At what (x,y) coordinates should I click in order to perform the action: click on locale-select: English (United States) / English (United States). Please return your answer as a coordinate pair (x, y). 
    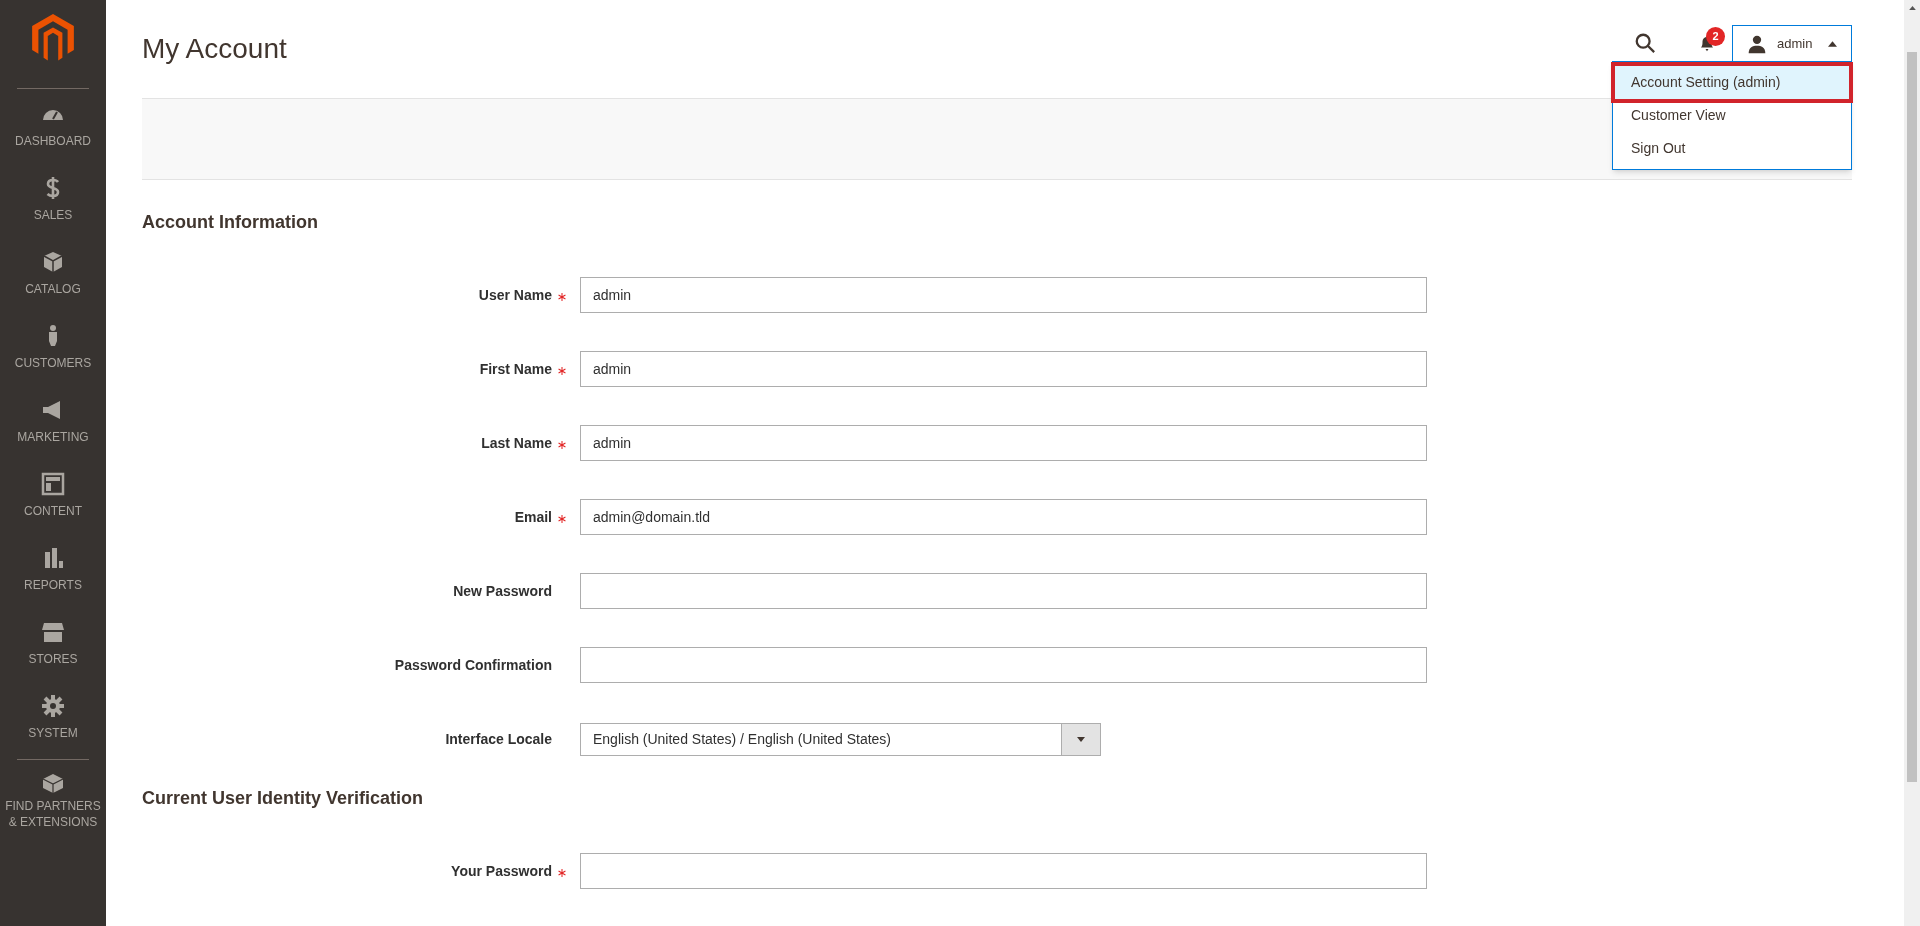
    Looking at the image, I should click on (840, 739).